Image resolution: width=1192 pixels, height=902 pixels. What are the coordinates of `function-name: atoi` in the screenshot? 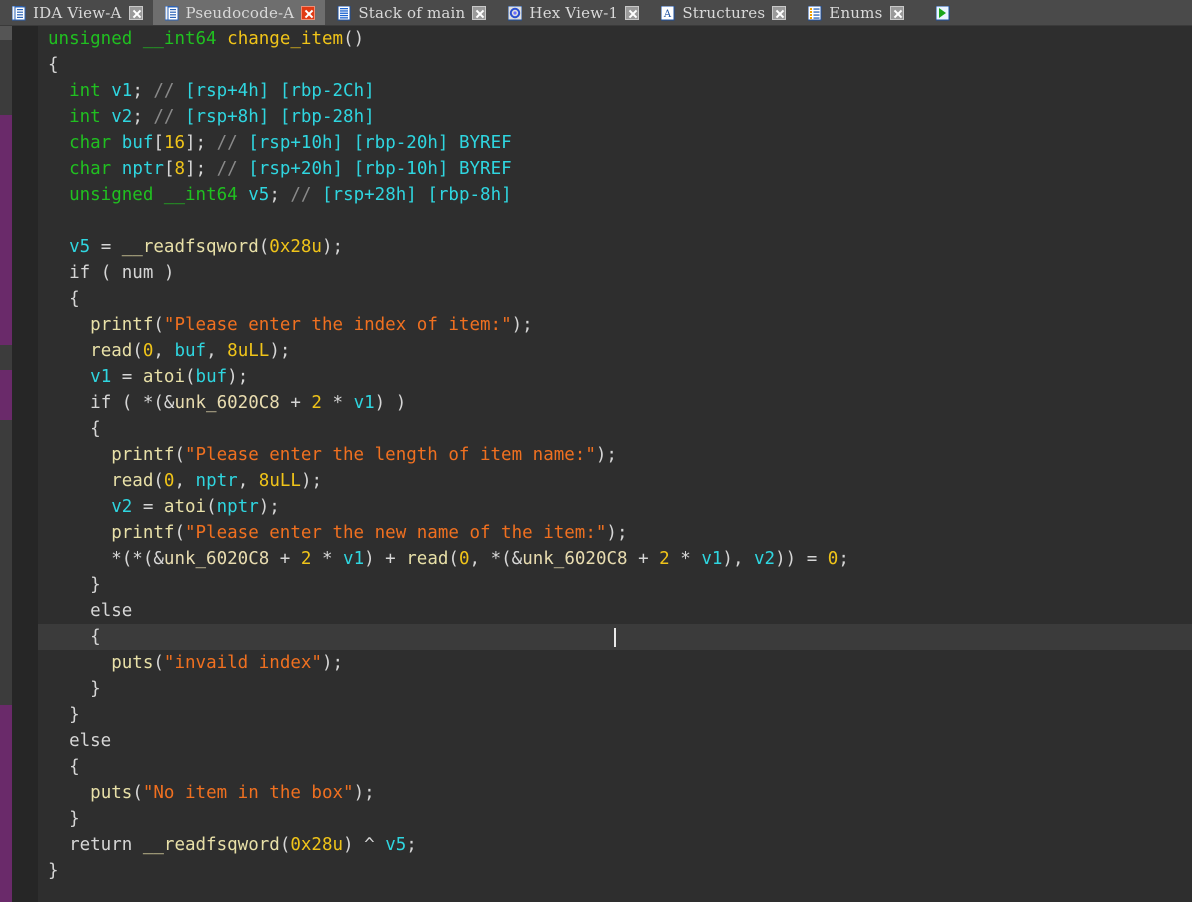 It's located at (163, 377).